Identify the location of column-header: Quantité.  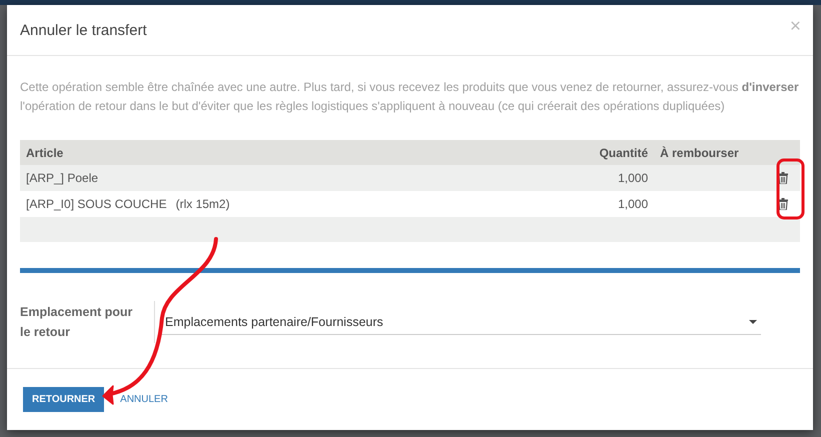
(613, 152).